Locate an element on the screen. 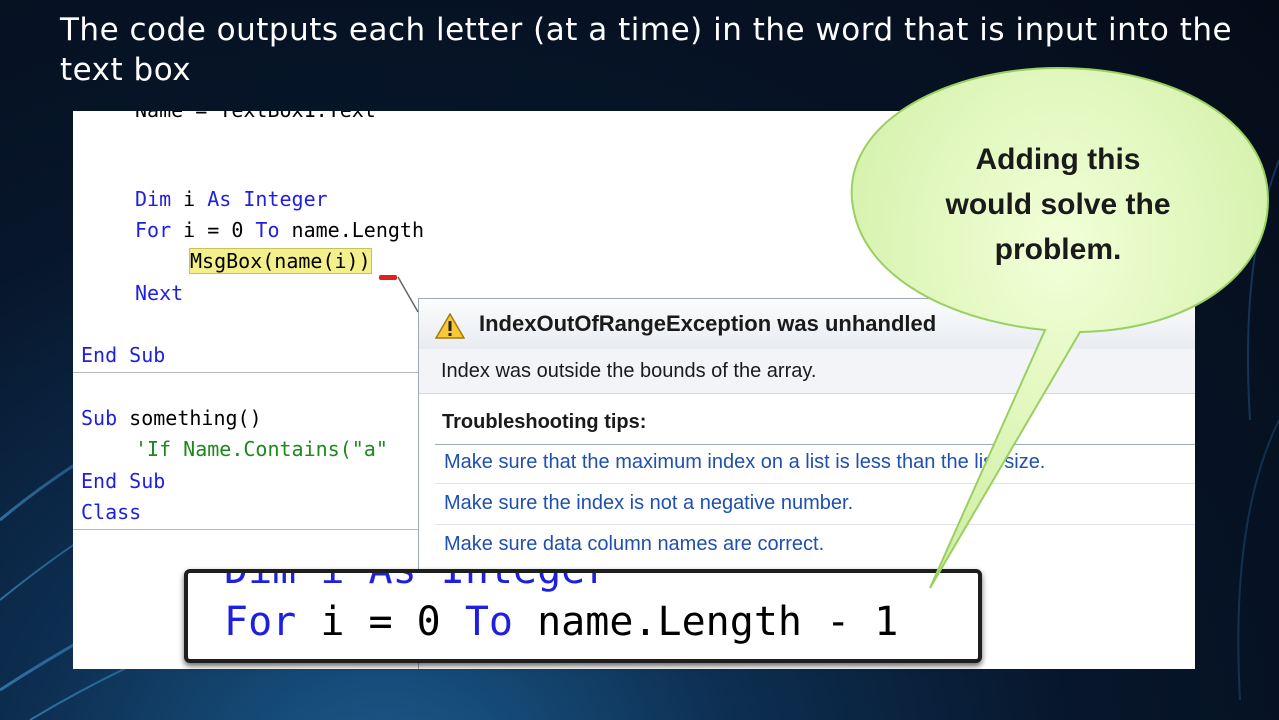 Image resolution: width=1279 pixels, height=720 pixels. keyword-next: Next is located at coordinates (159, 293).